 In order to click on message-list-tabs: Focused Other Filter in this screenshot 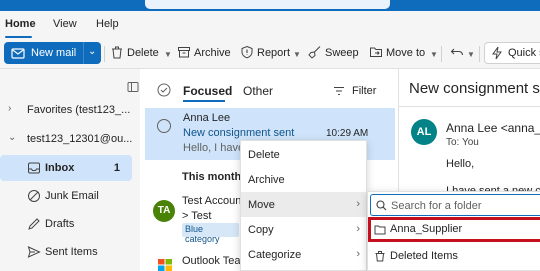, I will do `click(270, 87)`.